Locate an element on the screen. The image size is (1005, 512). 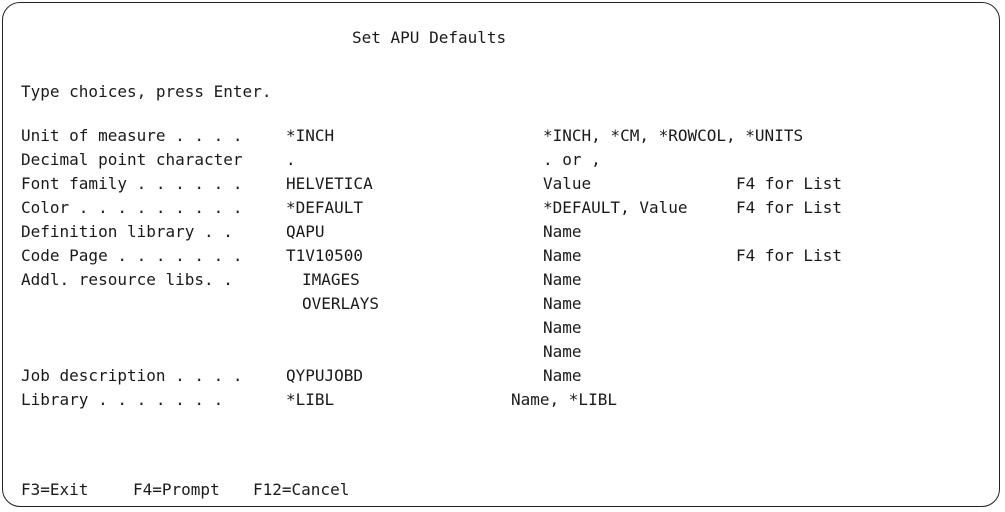
resource-lib-choices-2: Name is located at coordinates (562, 303).